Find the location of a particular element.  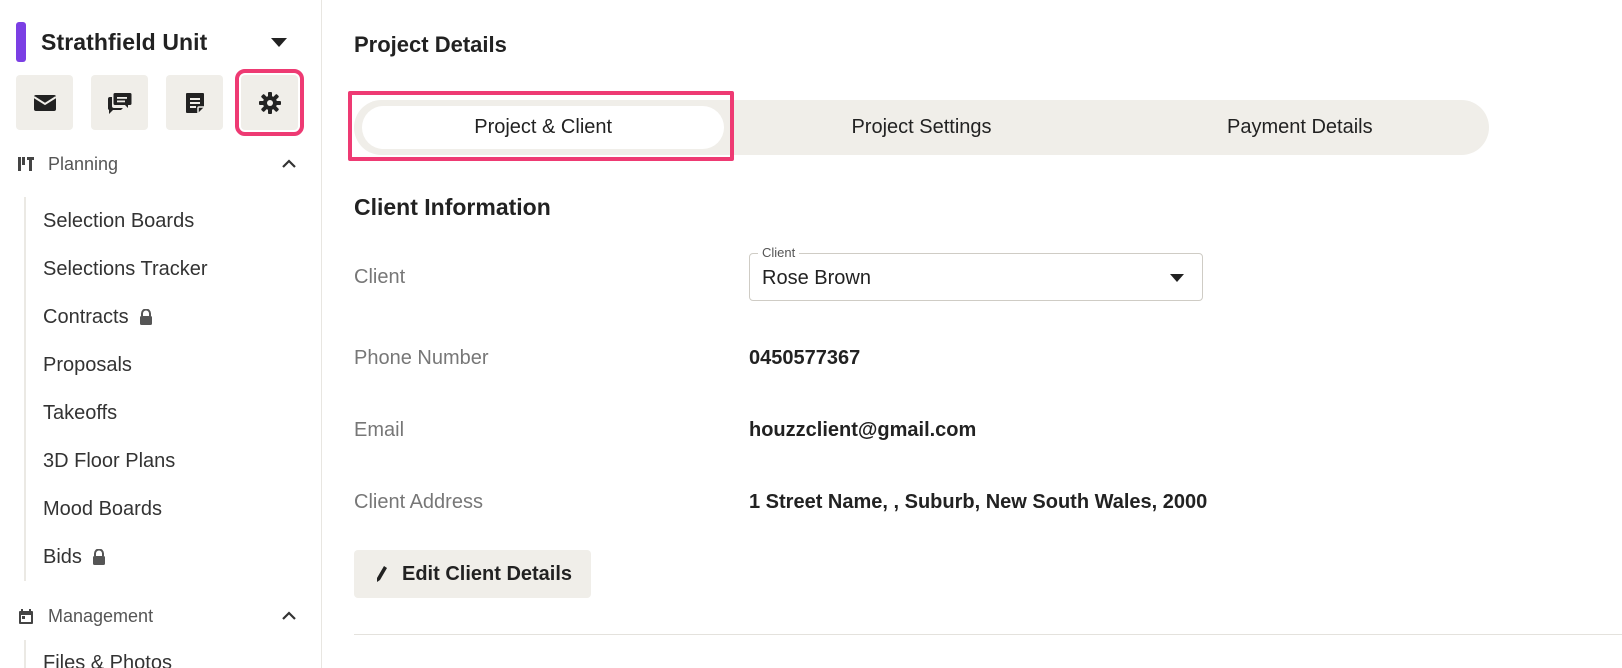

project-switcher: Strathfield Unit is located at coordinates (153, 42).